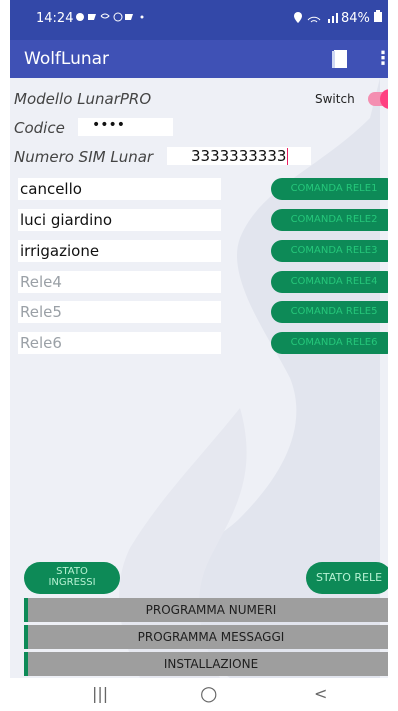  I want to click on battery-level: 84%, so click(361, 18).